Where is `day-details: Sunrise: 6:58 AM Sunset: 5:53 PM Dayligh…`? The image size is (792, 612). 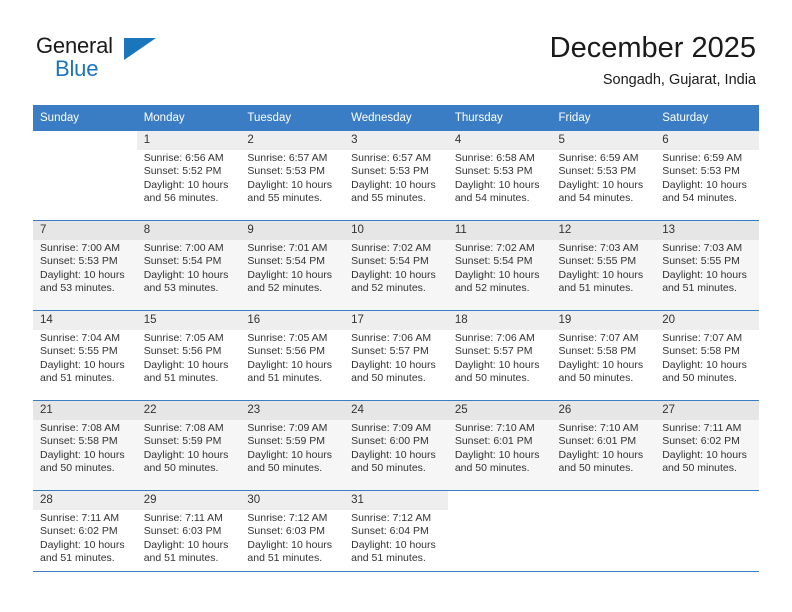 day-details: Sunrise: 6:58 AM Sunset: 5:53 PM Dayligh… is located at coordinates (500, 177).